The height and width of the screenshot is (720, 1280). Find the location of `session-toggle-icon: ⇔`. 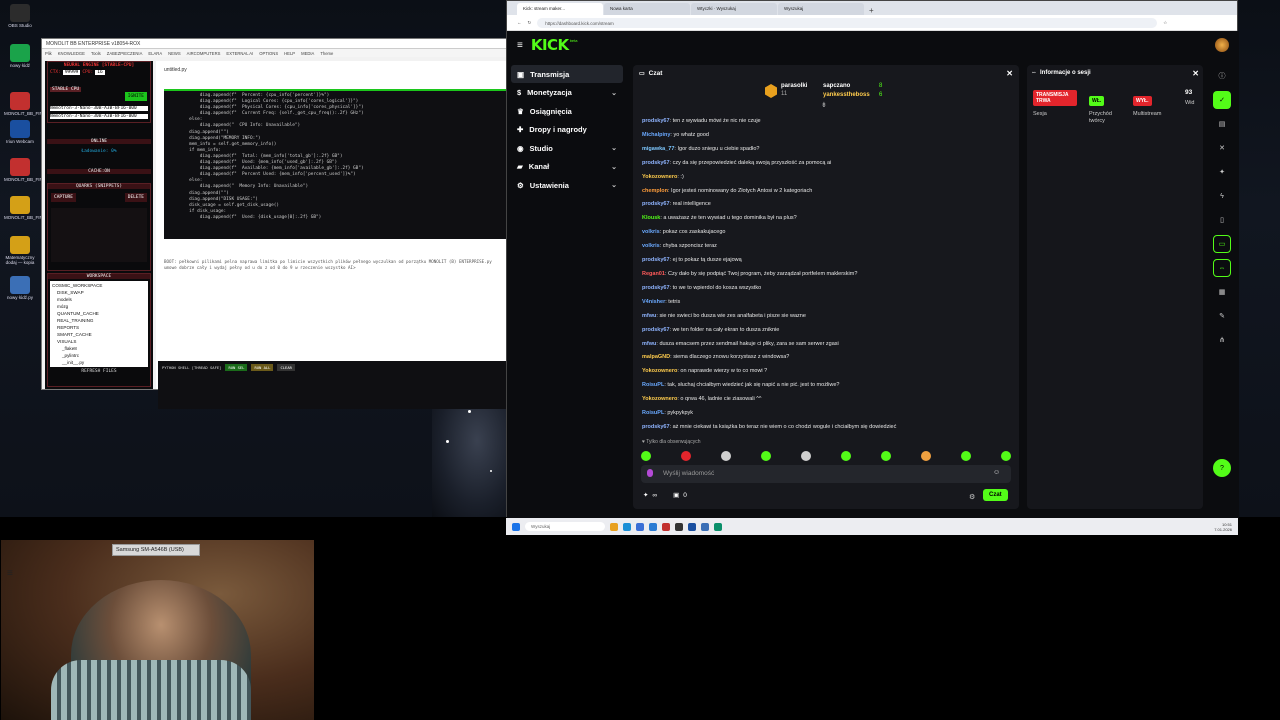

session-toggle-icon: ⇔ is located at coordinates (1222, 268).